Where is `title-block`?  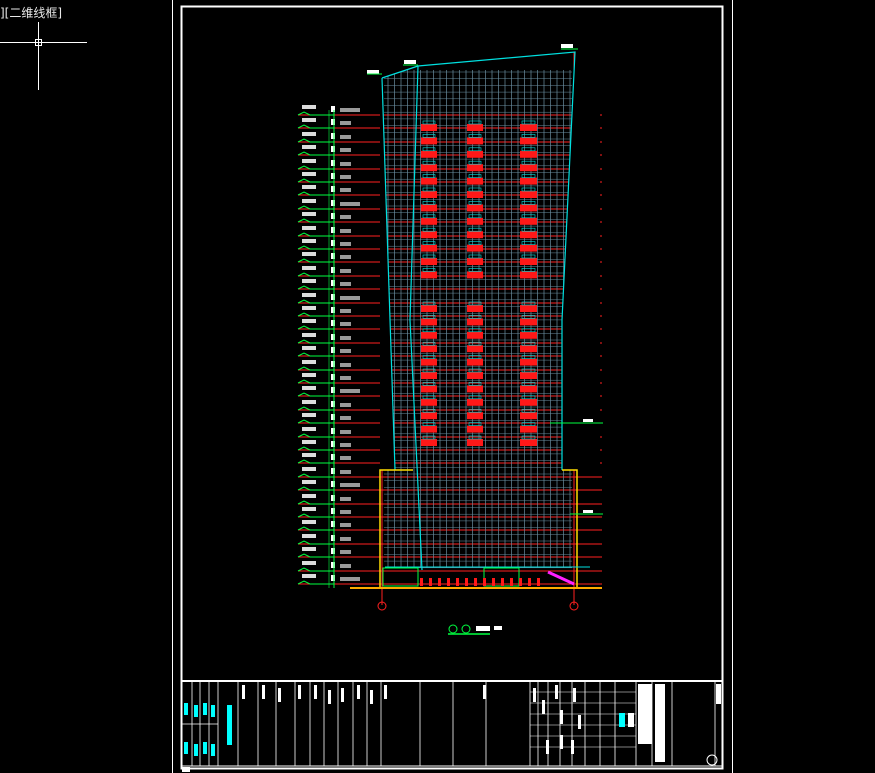 title-block is located at coordinates (451, 726).